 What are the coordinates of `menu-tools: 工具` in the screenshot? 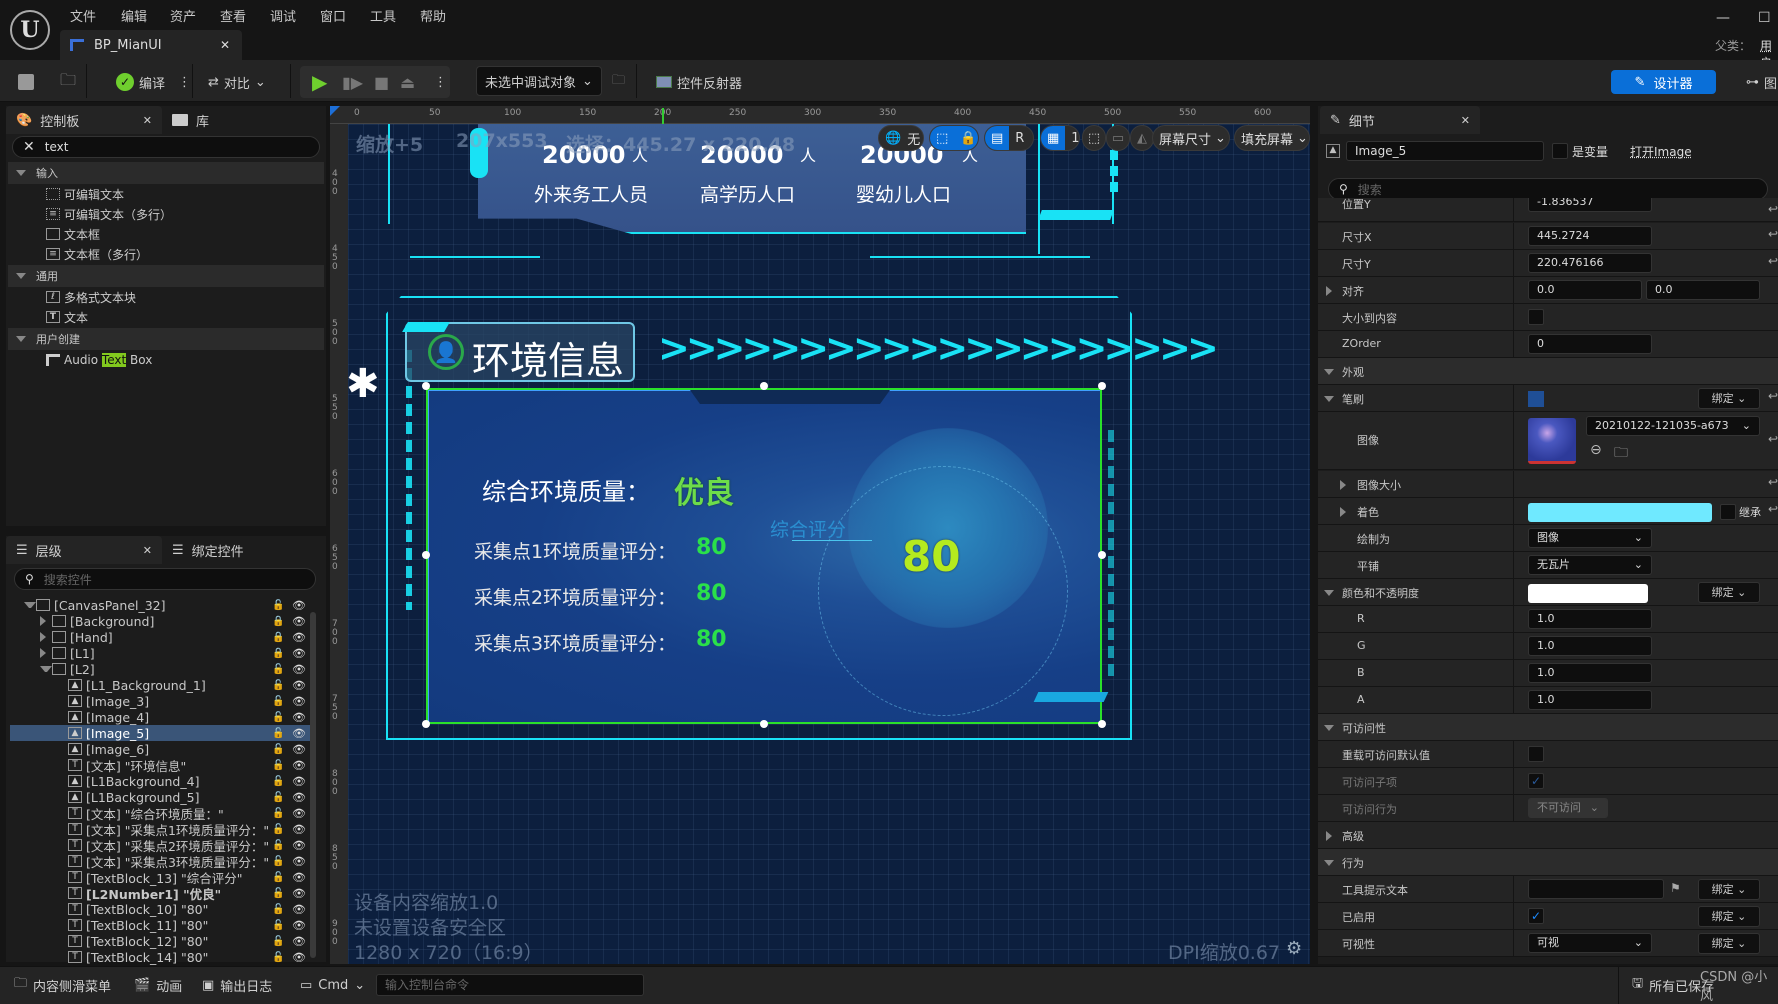 It's located at (383, 15).